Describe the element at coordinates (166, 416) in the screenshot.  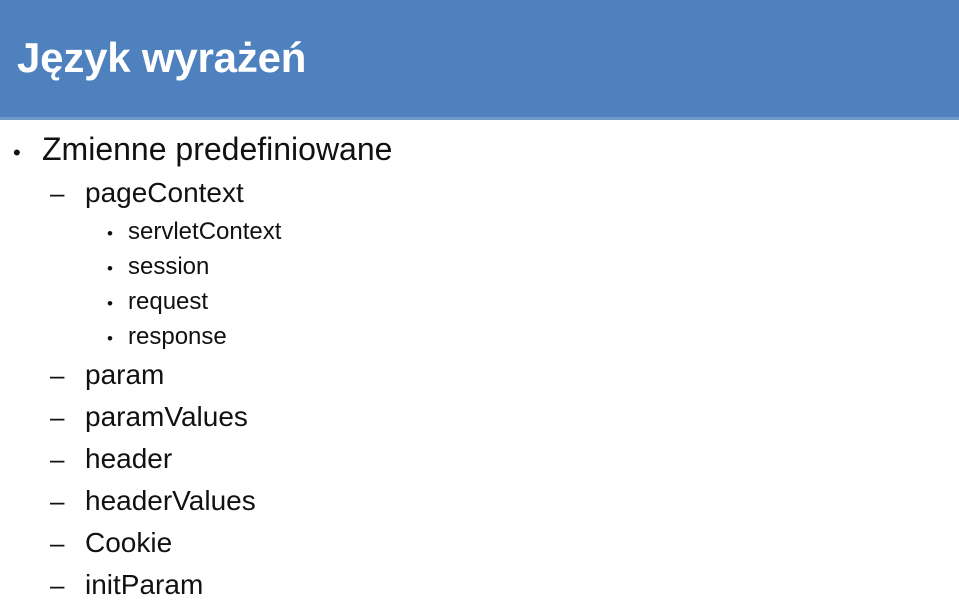
I see `outline-item-label: paramValues` at that location.